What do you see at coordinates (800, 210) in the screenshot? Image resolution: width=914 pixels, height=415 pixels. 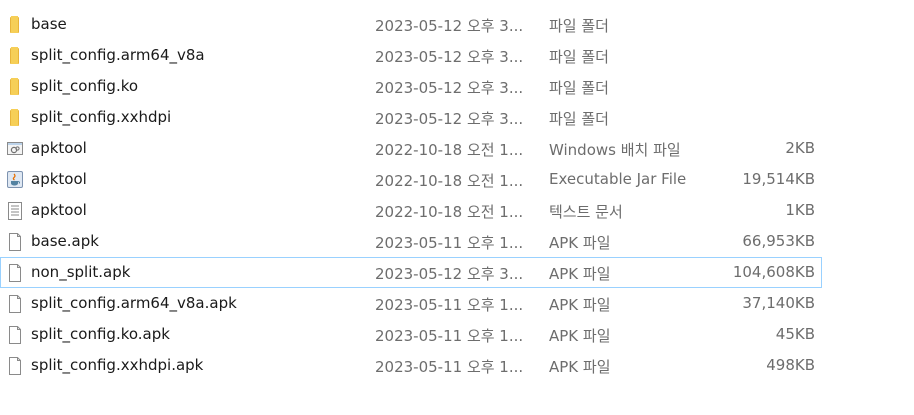 I see `file-size: 1KB` at bounding box center [800, 210].